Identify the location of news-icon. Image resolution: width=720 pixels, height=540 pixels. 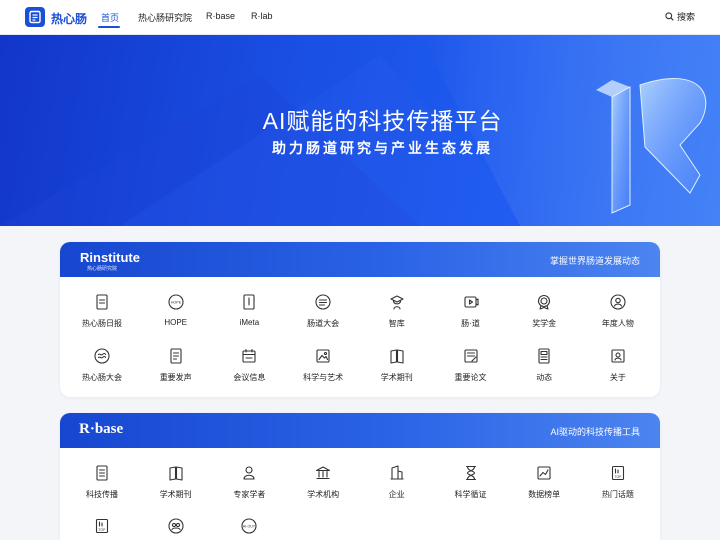
(544, 356).